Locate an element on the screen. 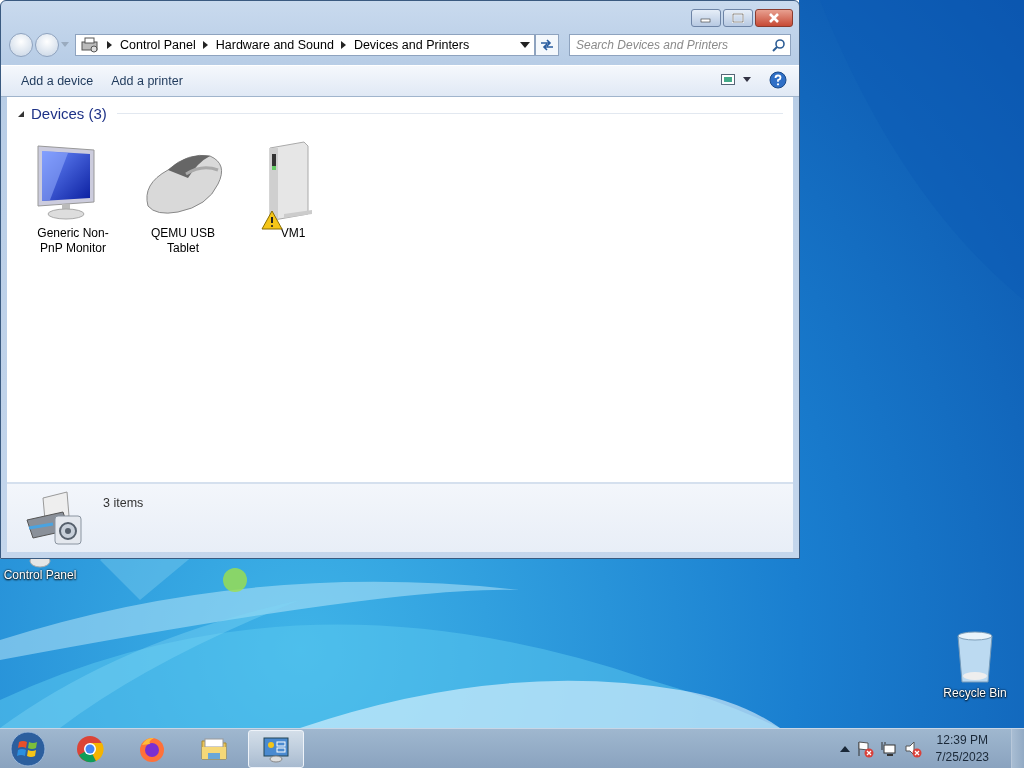  maximize-button is located at coordinates (738, 18).